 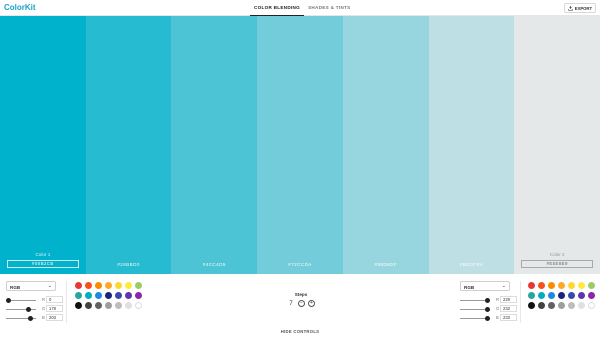 I want to click on color1-controls: RGB ⌄ R 0 G 178 B 203, so click(x=35, y=305).